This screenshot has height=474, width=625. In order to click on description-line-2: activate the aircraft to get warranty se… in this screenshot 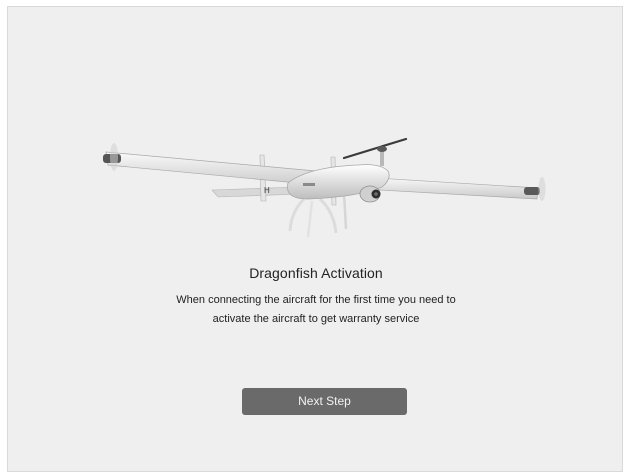, I will do `click(316, 319)`.